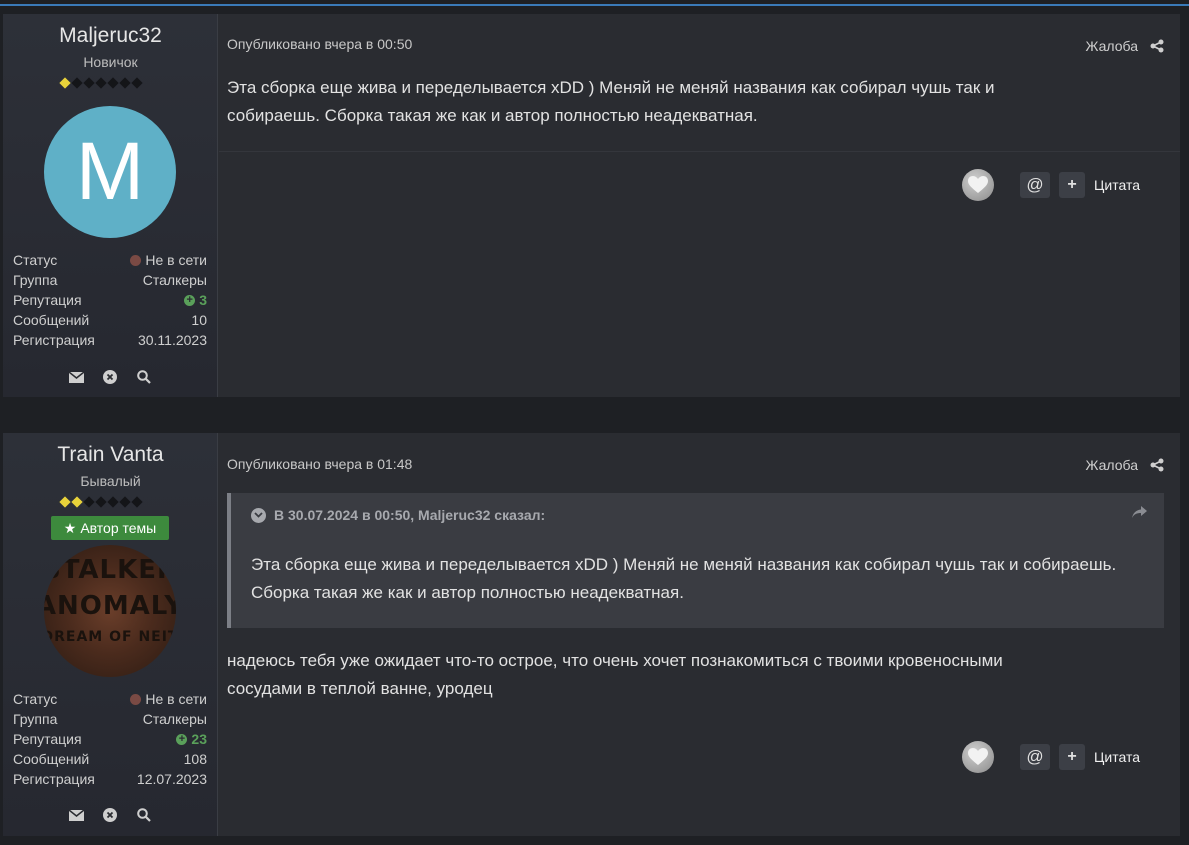 The image size is (1189, 845). Describe the element at coordinates (203, 300) in the screenshot. I see `reputation-value: 3` at that location.